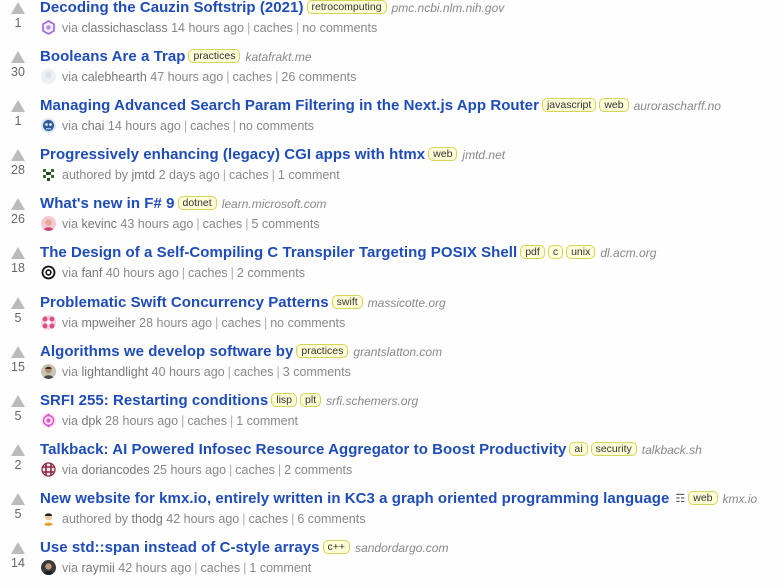 The width and height of the screenshot is (783, 586). What do you see at coordinates (48, 371) in the screenshot?
I see `portrait-man-icon` at bounding box center [48, 371].